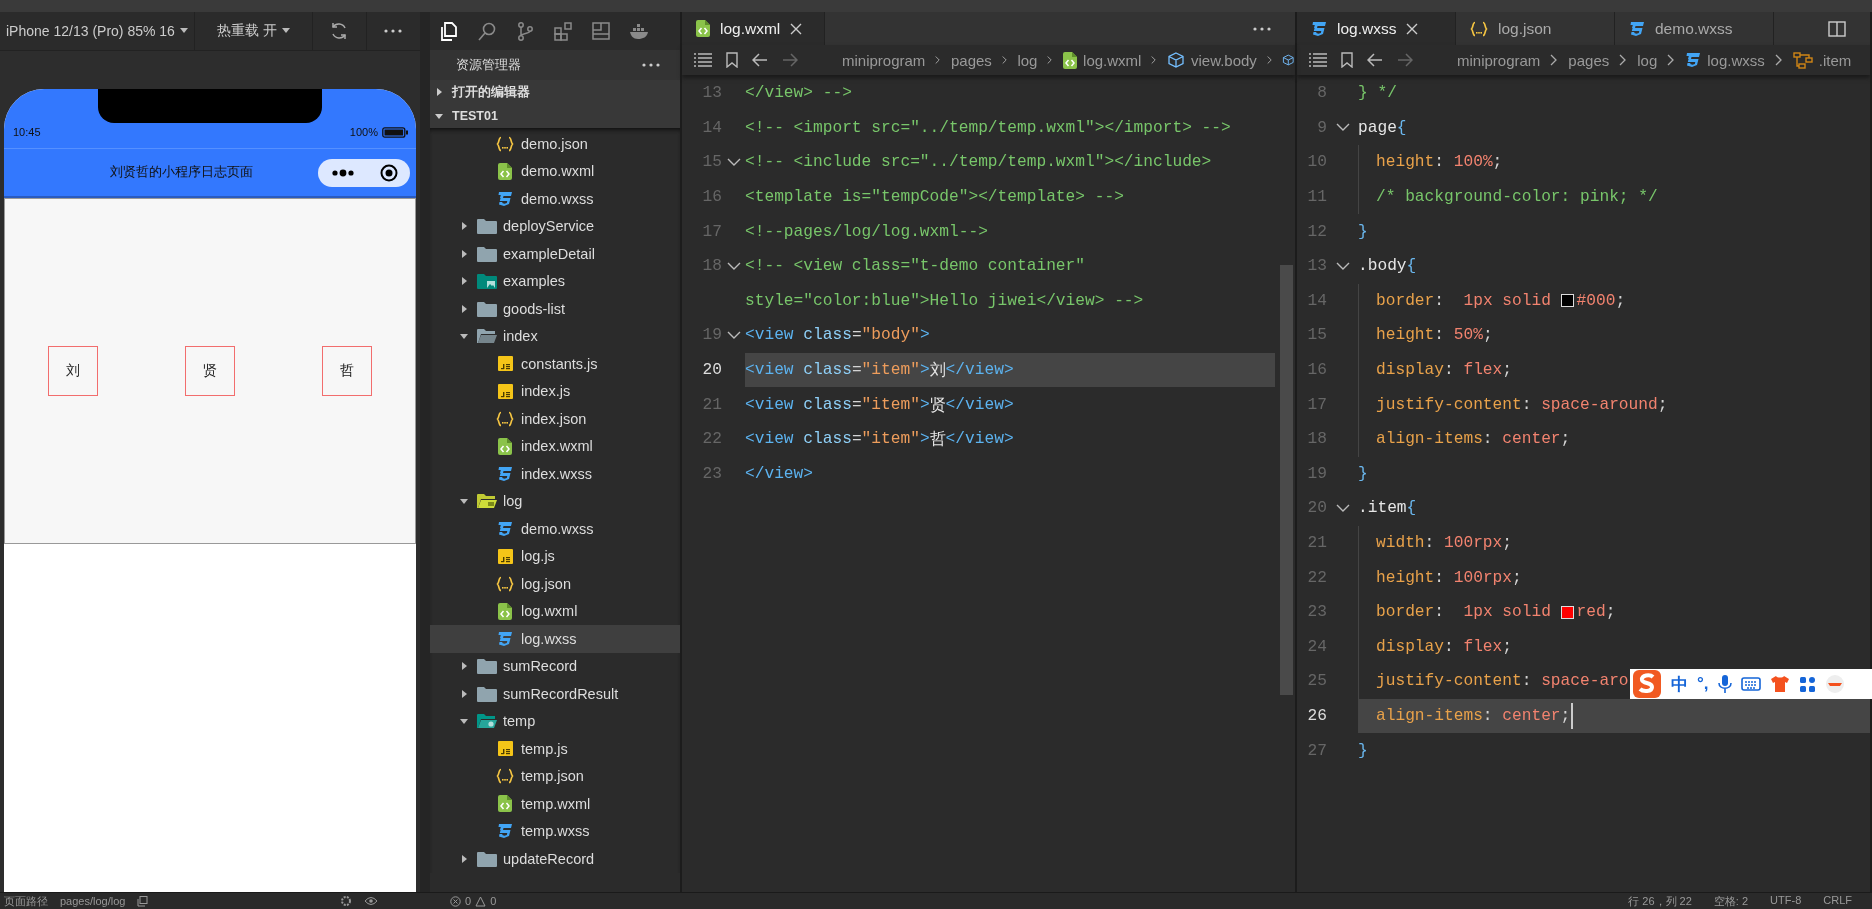 Image resolution: width=1872 pixels, height=909 pixels. I want to click on mascot-icon, so click(1834, 684).